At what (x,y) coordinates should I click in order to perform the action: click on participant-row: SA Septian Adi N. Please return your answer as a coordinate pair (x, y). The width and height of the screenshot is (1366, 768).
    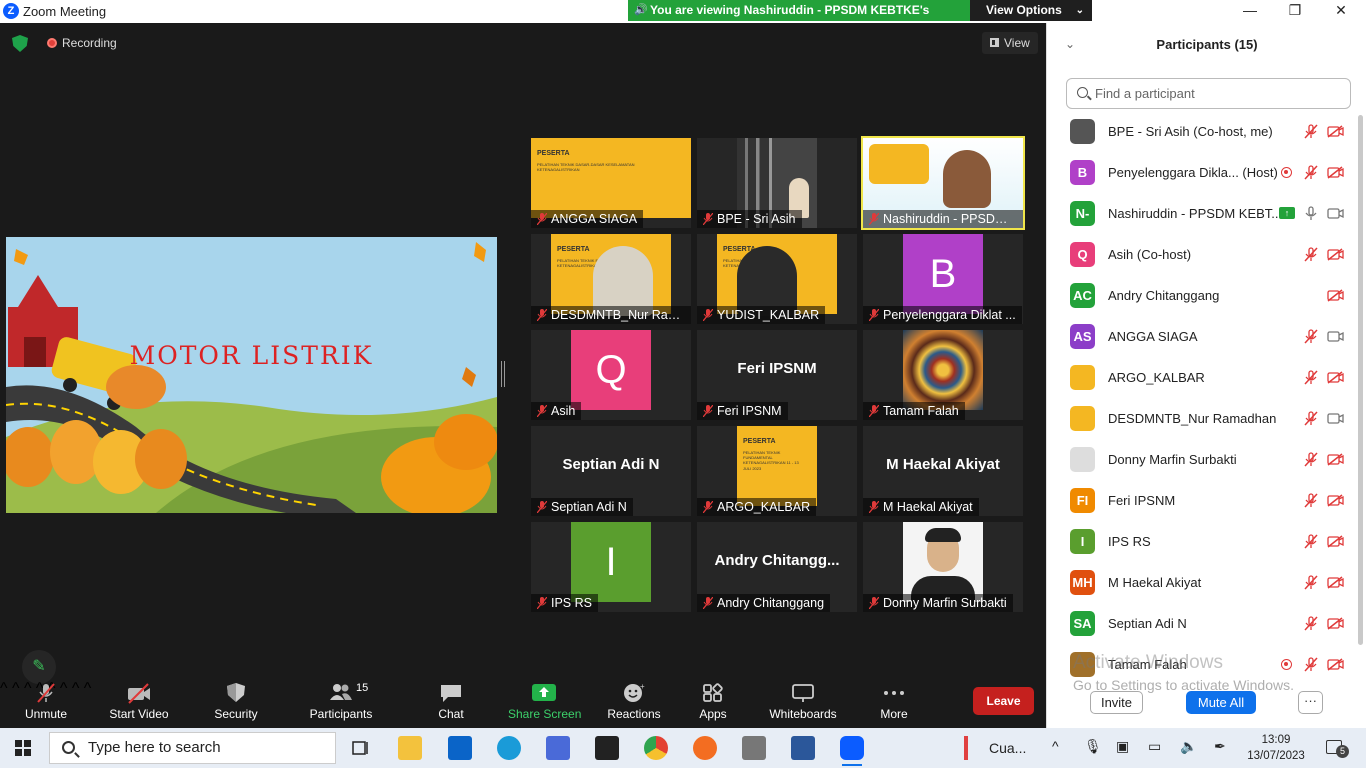
    Looking at the image, I should click on (1202, 623).